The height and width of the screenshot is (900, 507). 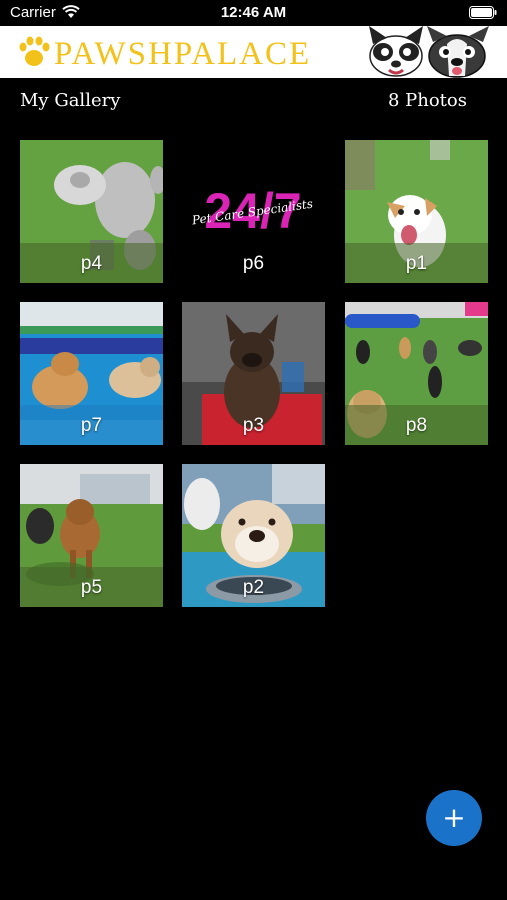 I want to click on status-bar: Carrier 12:46 AM, so click(x=253, y=13).